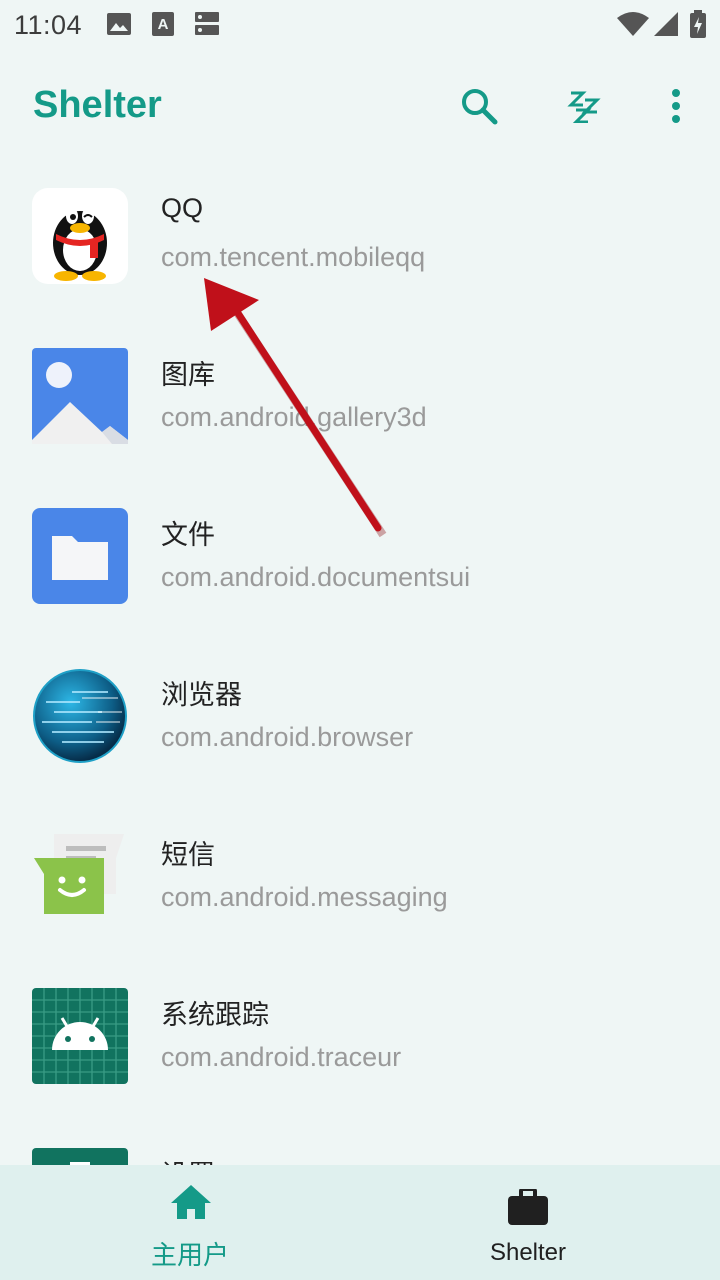 This screenshot has width=720, height=1280. What do you see at coordinates (360, 105) in the screenshot?
I see `app-bar: Shelter` at bounding box center [360, 105].